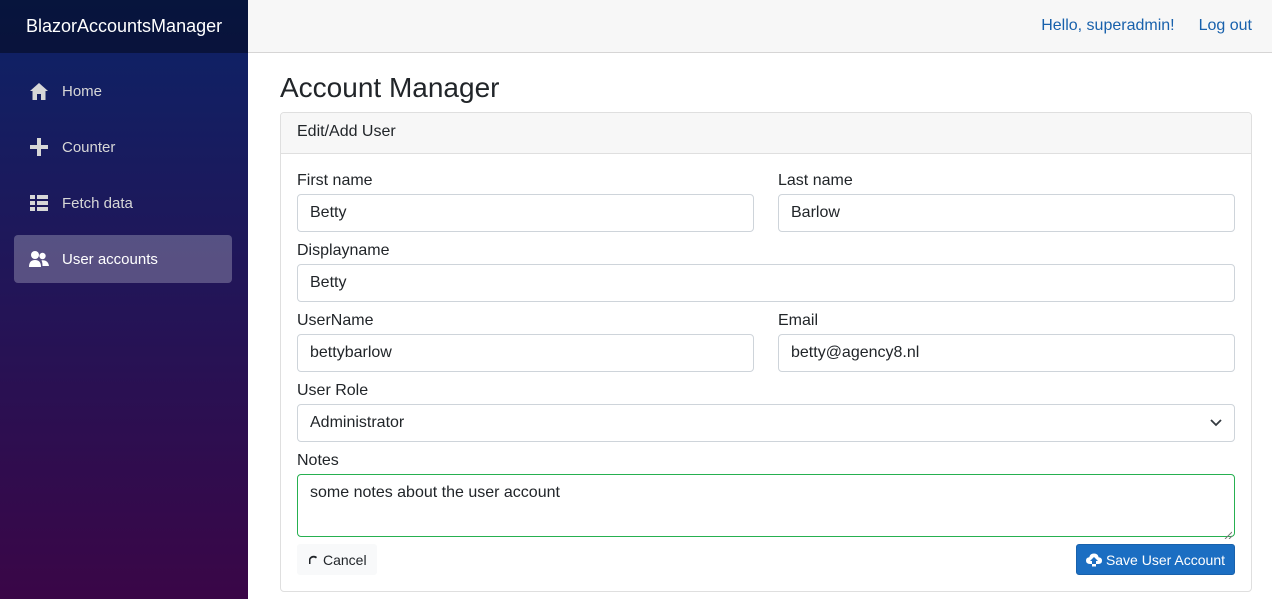  What do you see at coordinates (39, 147) in the screenshot?
I see `plus-icon` at bounding box center [39, 147].